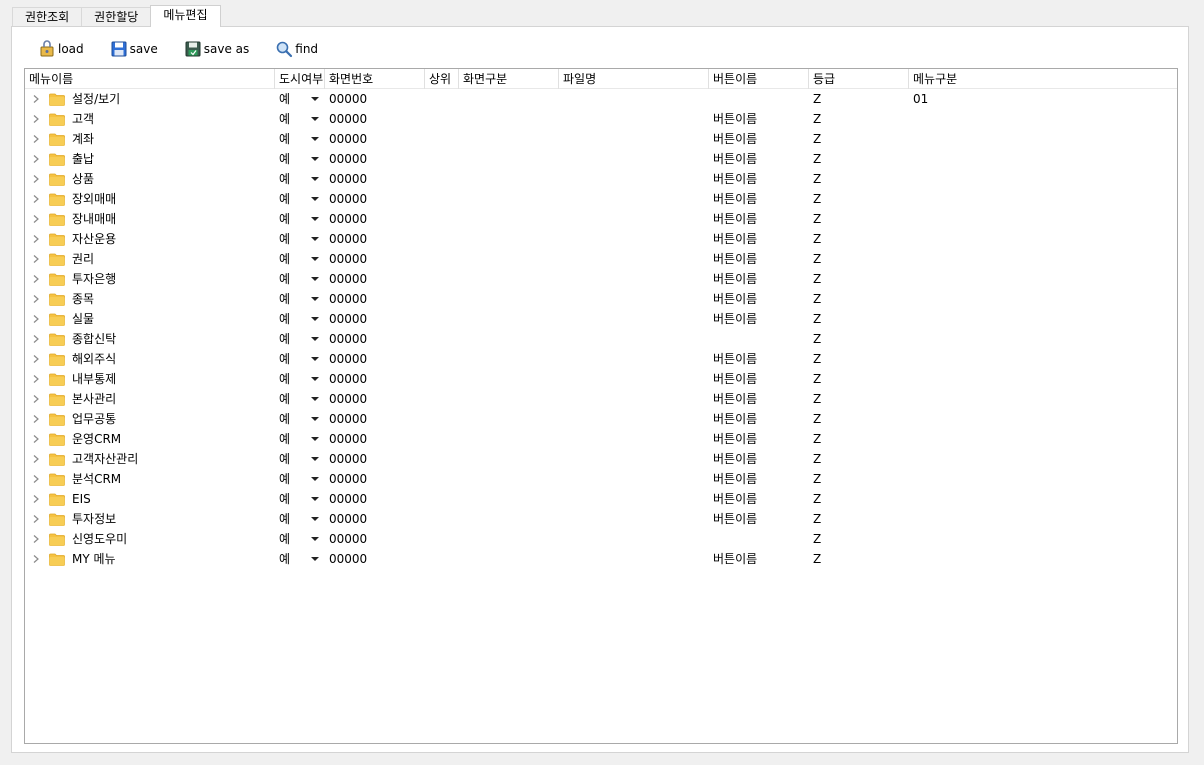 This screenshot has width=1204, height=765. Describe the element at coordinates (150, 199) in the screenshot. I see `menu-name-cell: 장외매매` at that location.